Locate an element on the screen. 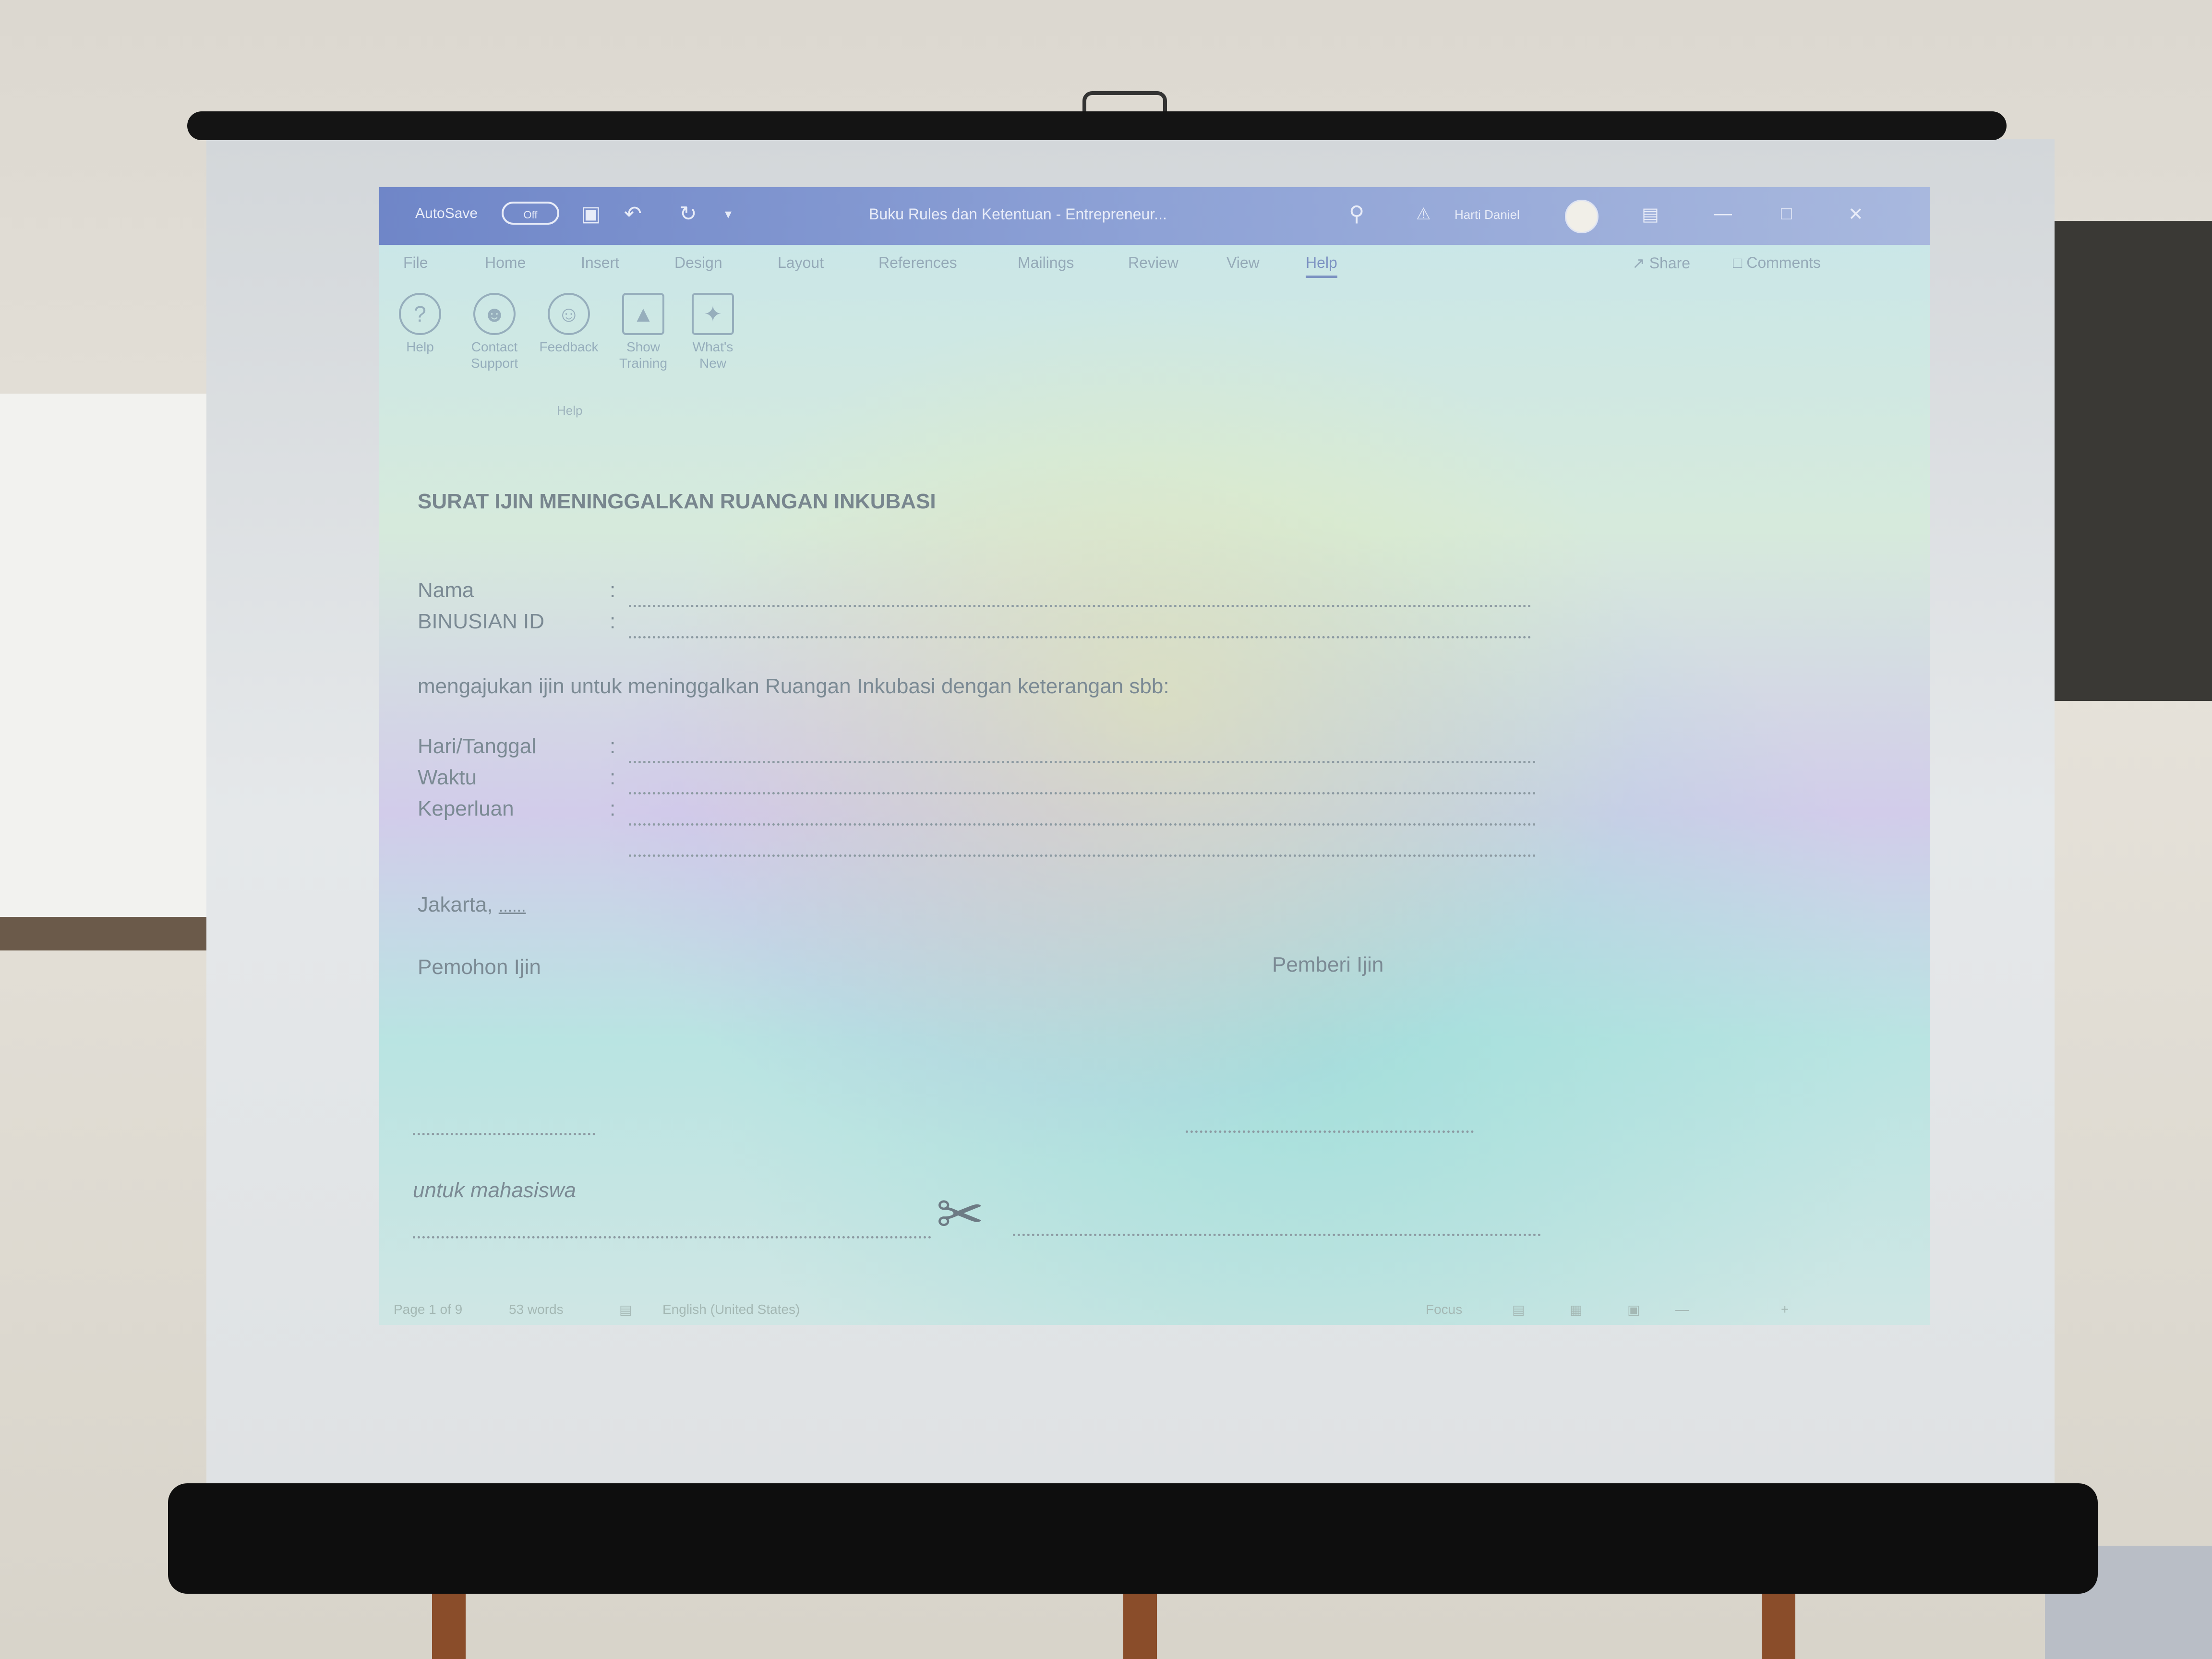 This screenshot has height=1659, width=2212. contact-support-label-2: Support is located at coordinates (494, 363).